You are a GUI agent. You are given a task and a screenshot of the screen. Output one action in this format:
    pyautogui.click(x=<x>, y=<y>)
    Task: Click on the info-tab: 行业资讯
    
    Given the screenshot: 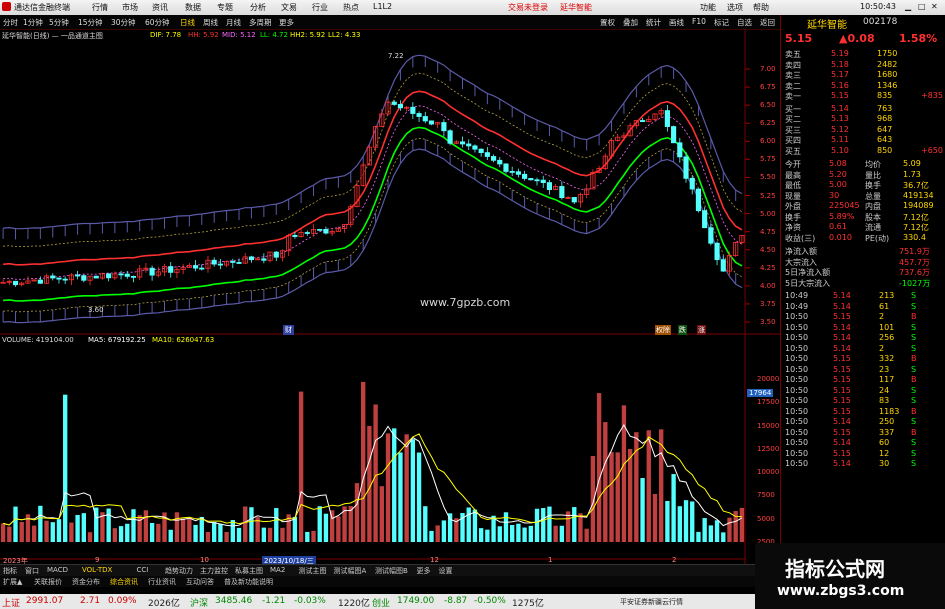 What is the action you would take?
    pyautogui.click(x=162, y=582)
    